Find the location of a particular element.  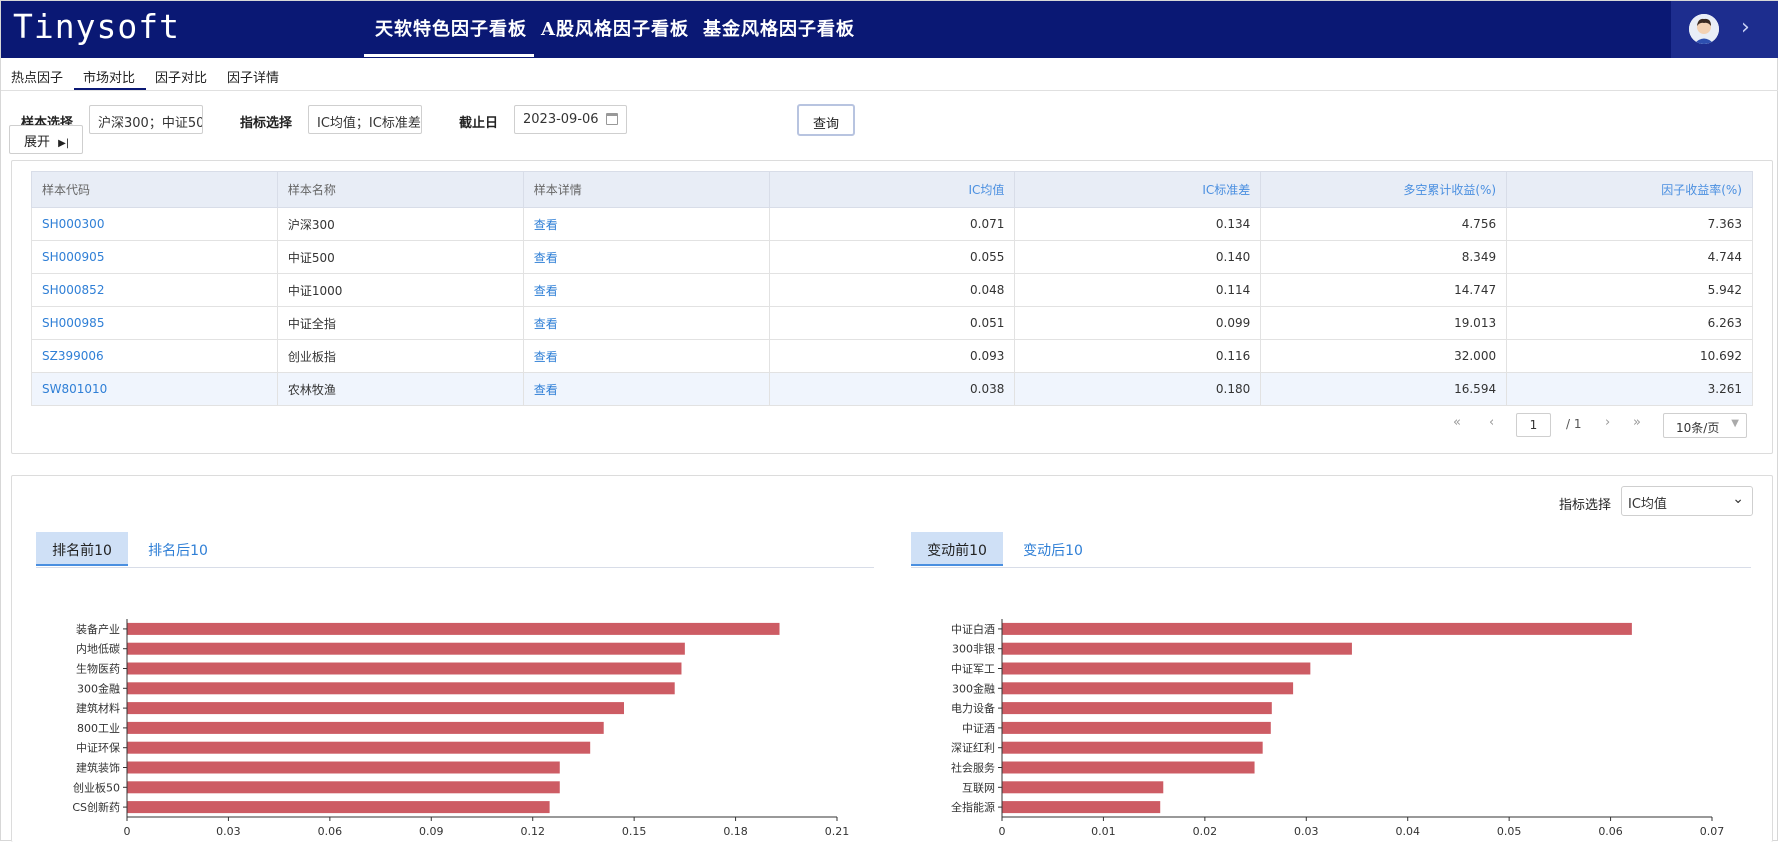

sample-code-link: SH000300 is located at coordinates (154, 224).